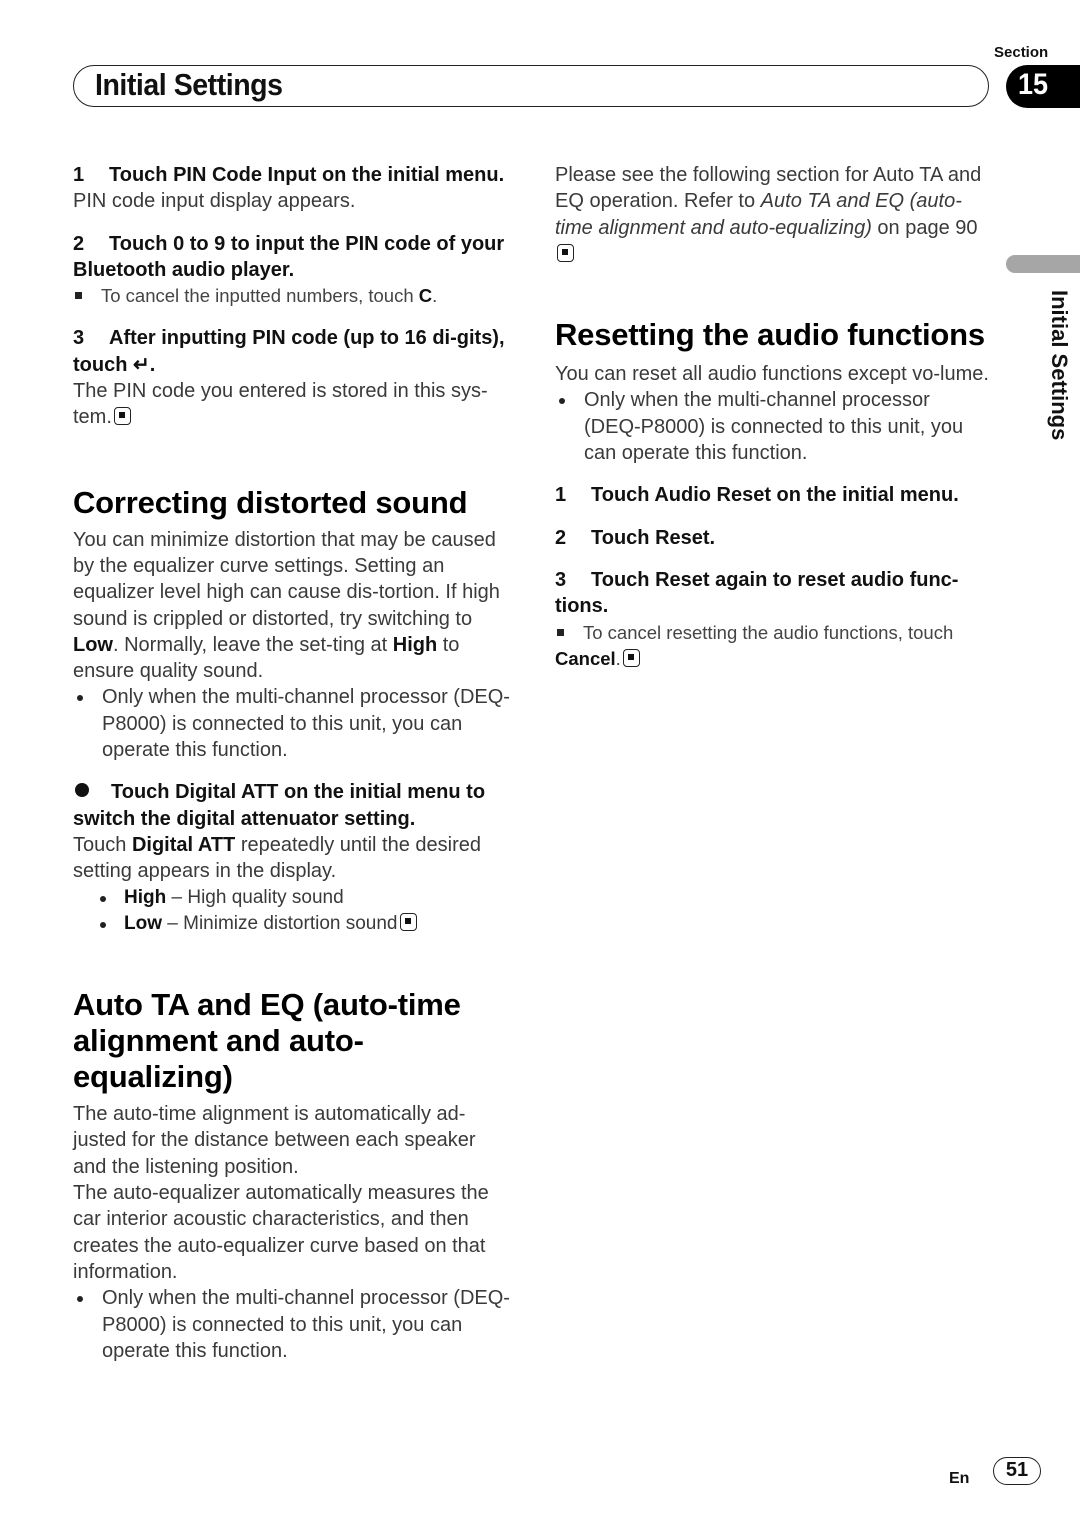 This screenshot has width=1080, height=1529. I want to click on reset-step-1: 1 Touch Audio Reset on the initial menu., so click(772, 495).